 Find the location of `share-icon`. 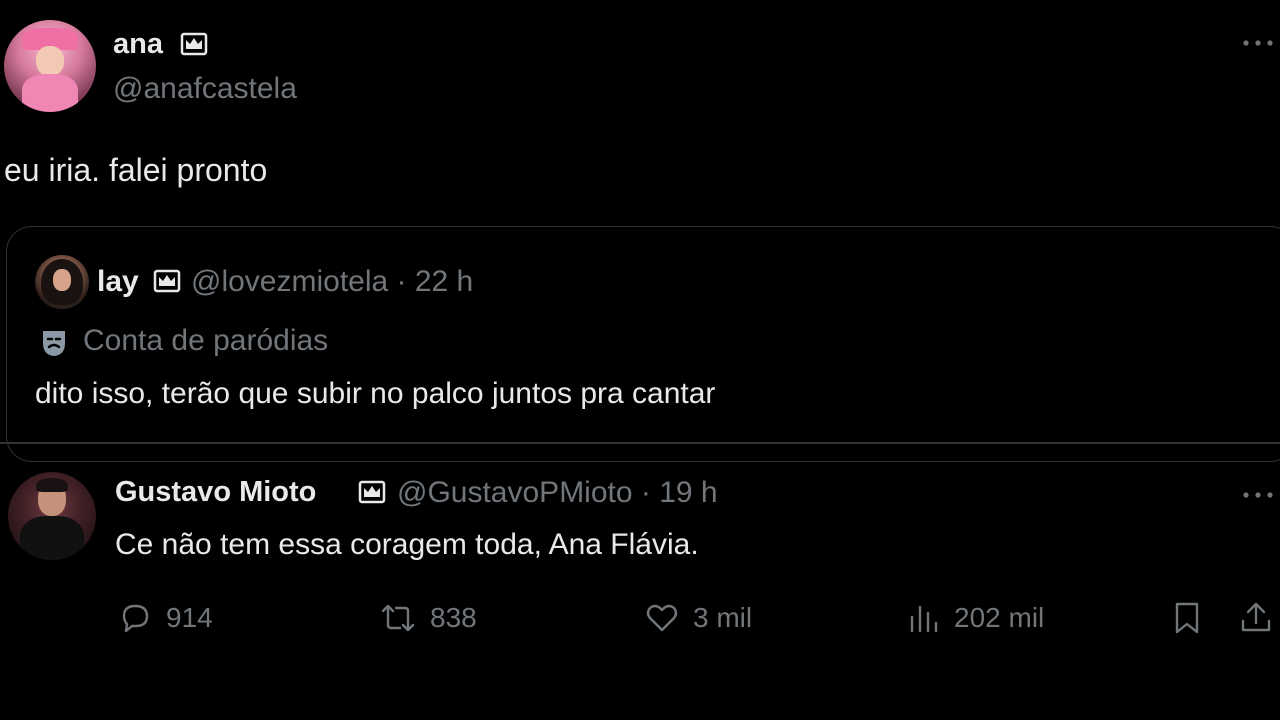

share-icon is located at coordinates (1256, 617).